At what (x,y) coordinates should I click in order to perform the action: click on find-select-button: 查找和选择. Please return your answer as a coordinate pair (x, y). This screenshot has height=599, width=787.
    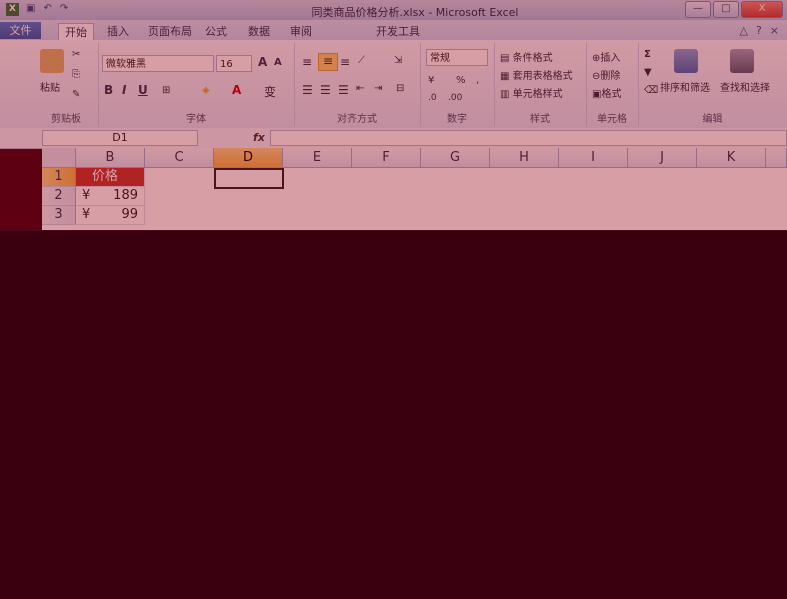
    Looking at the image, I should click on (745, 86).